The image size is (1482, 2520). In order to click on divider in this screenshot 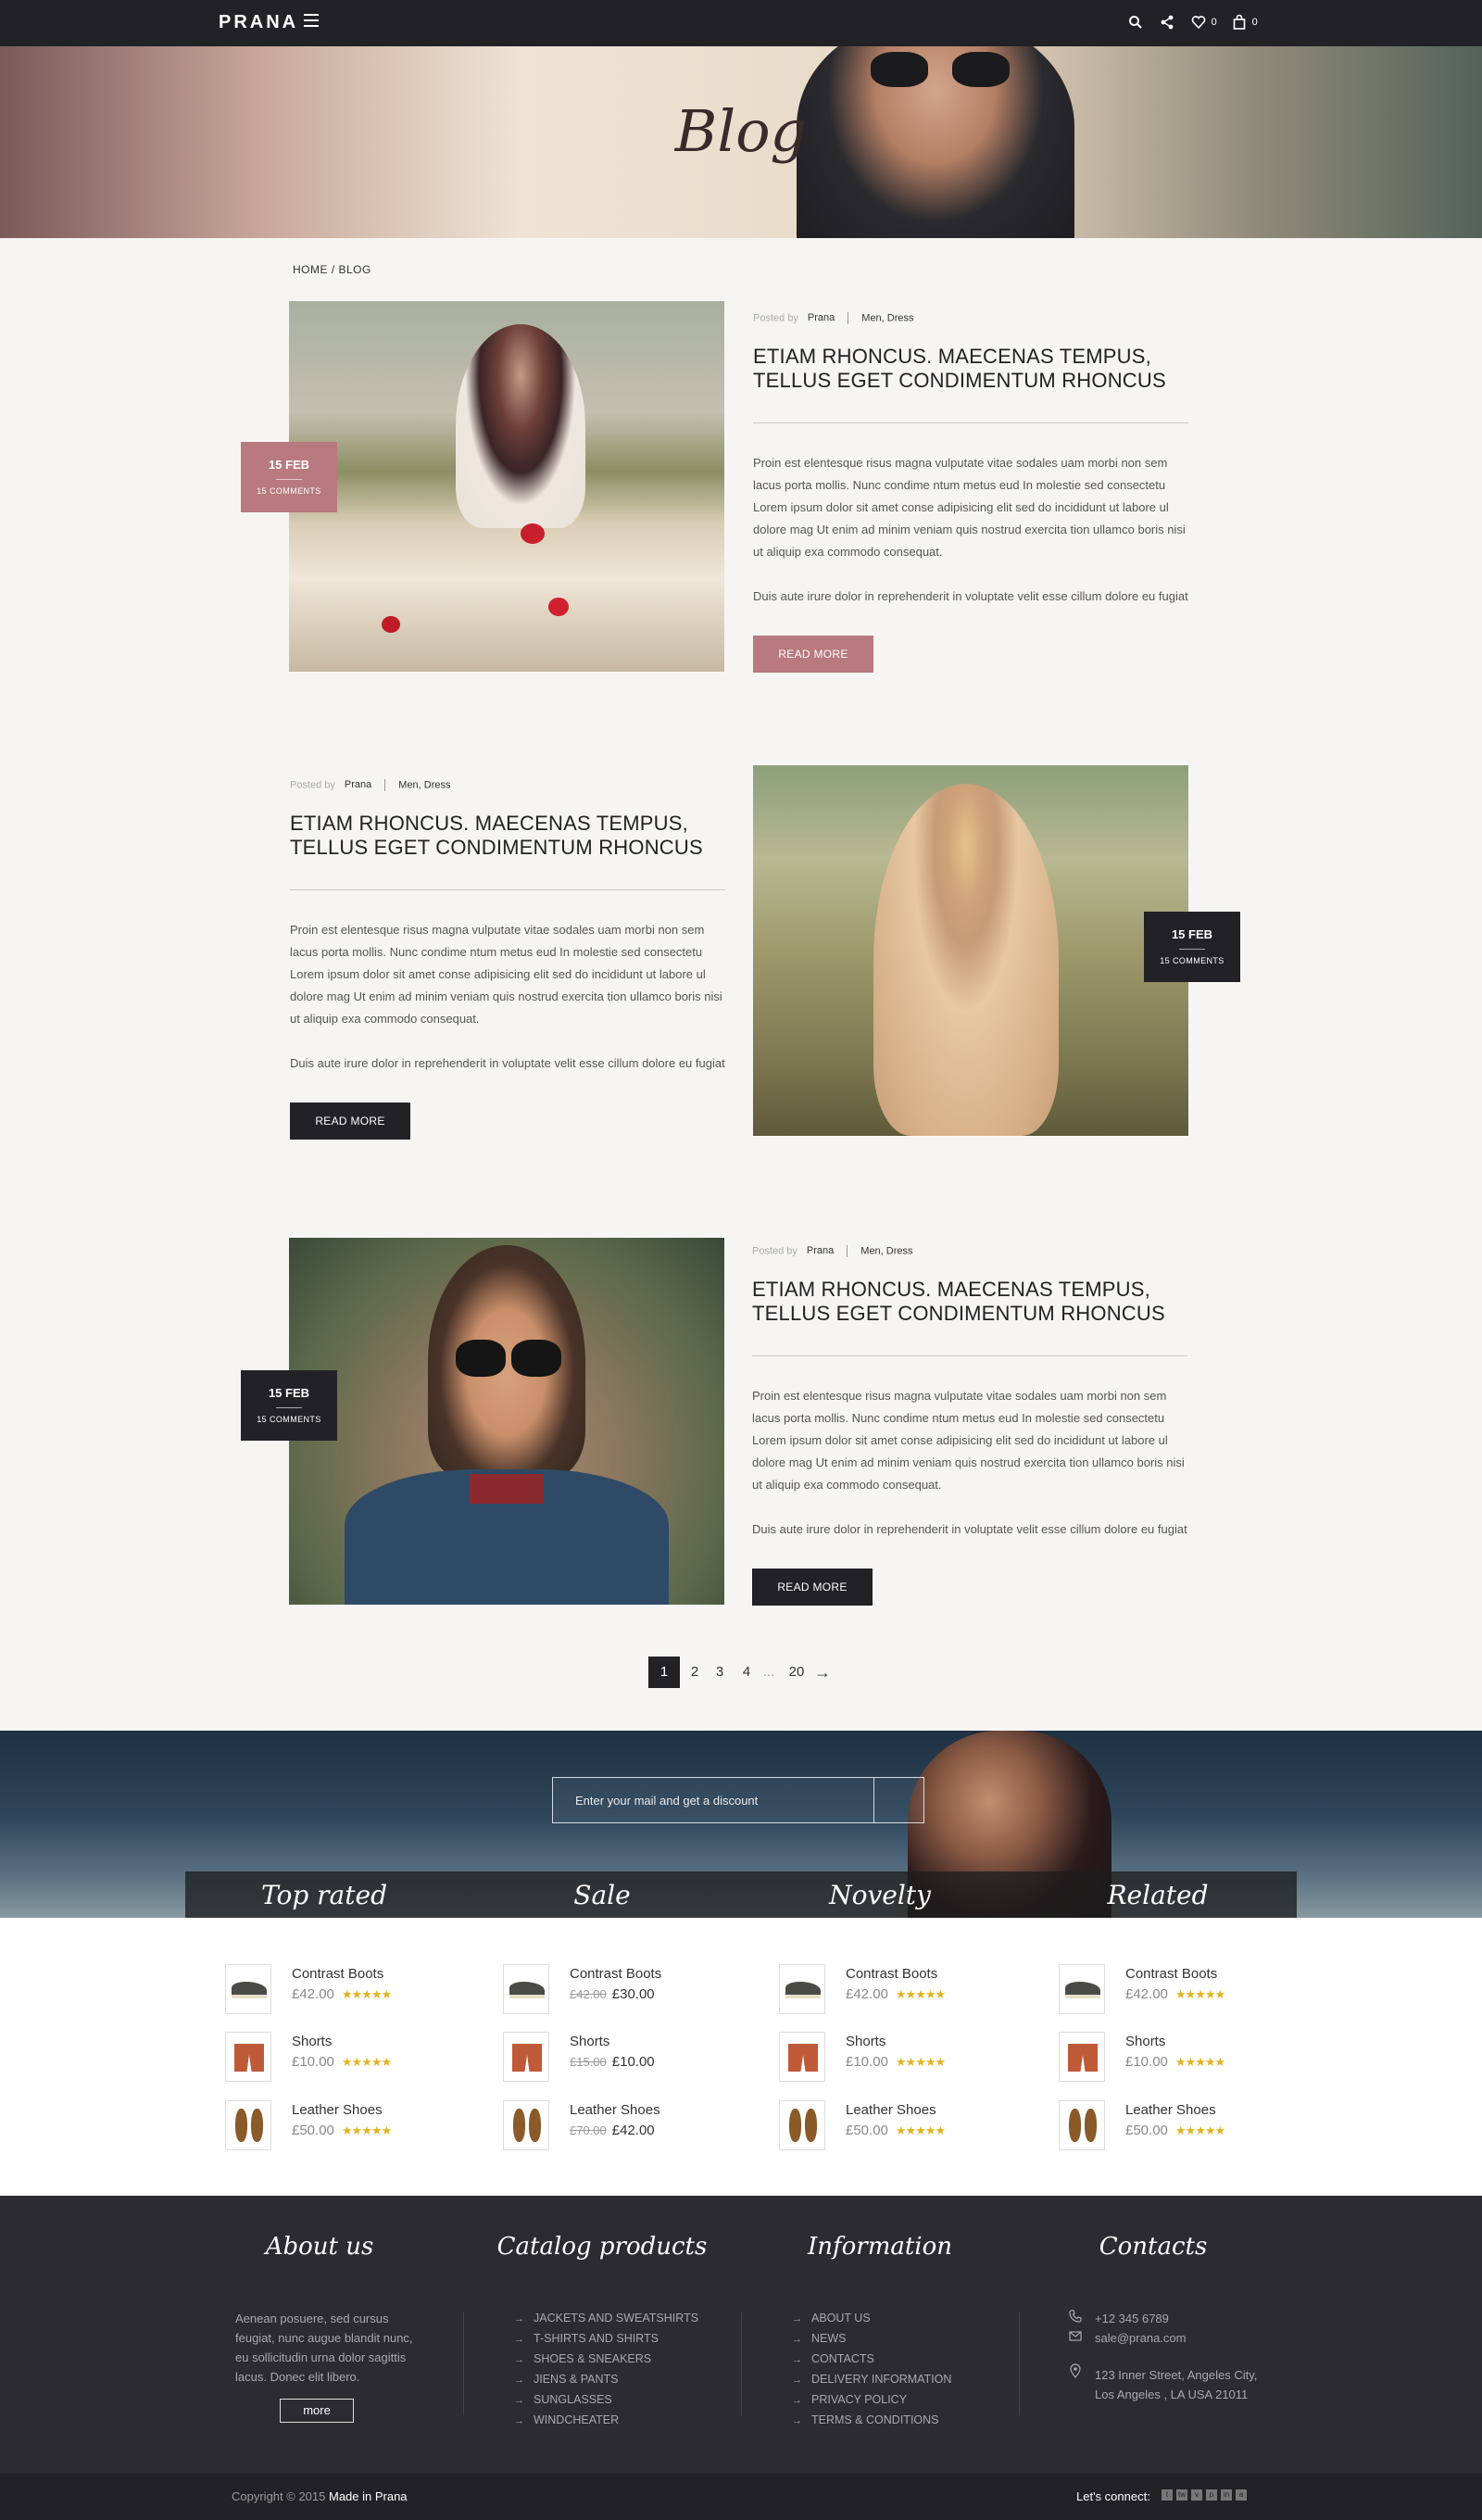, I will do `click(741, 2363)`.